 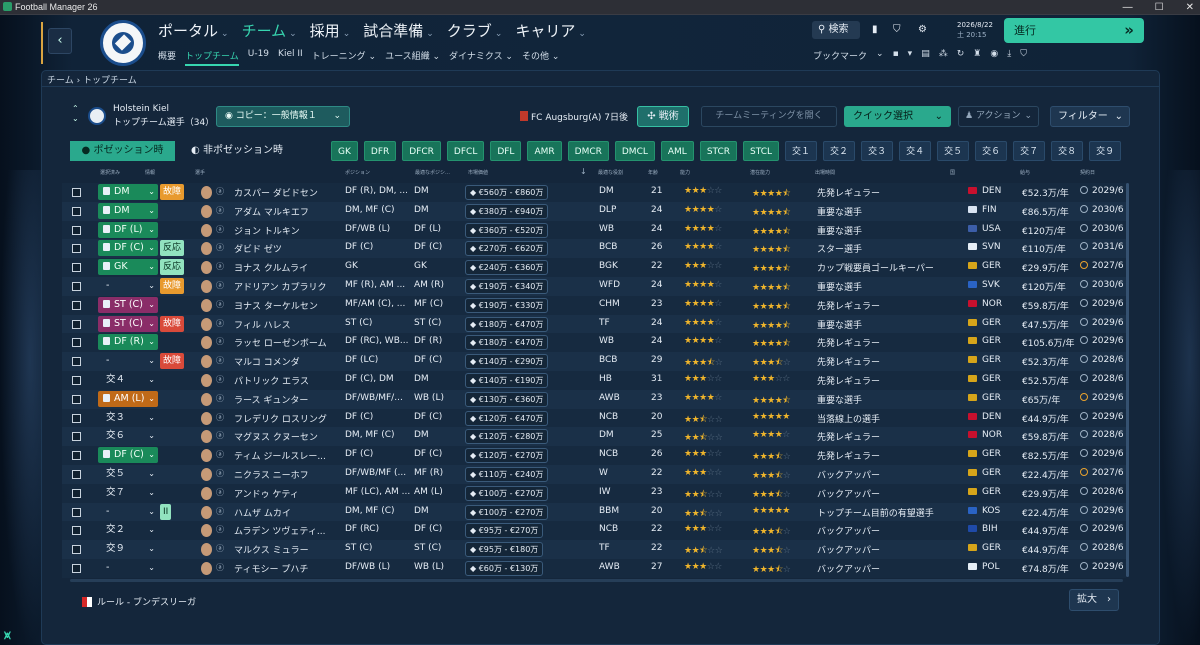 I want to click on player-name: アンドゥ ケティ, so click(x=289, y=493).